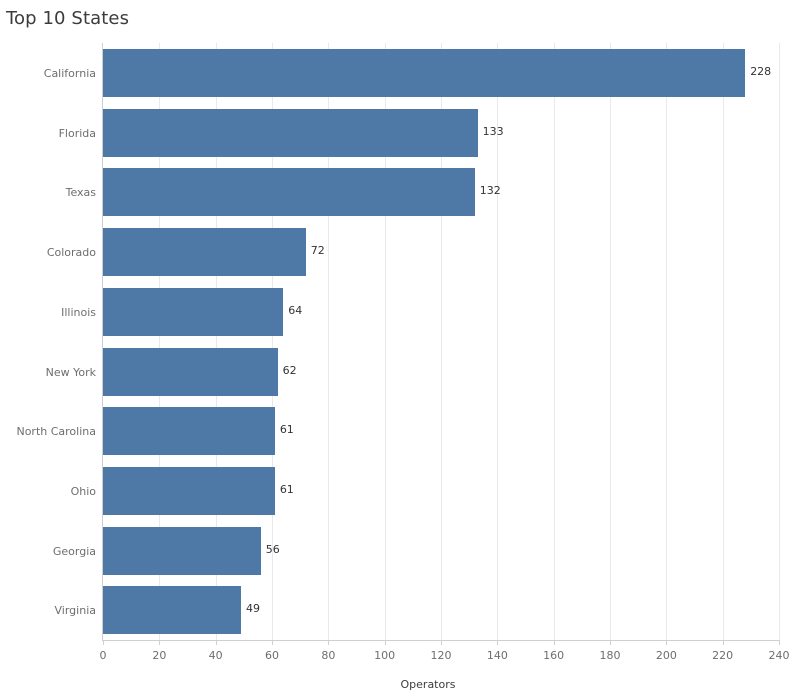 The height and width of the screenshot is (700, 808). What do you see at coordinates (493, 131) in the screenshot?
I see `bar-value-label: 133` at bounding box center [493, 131].